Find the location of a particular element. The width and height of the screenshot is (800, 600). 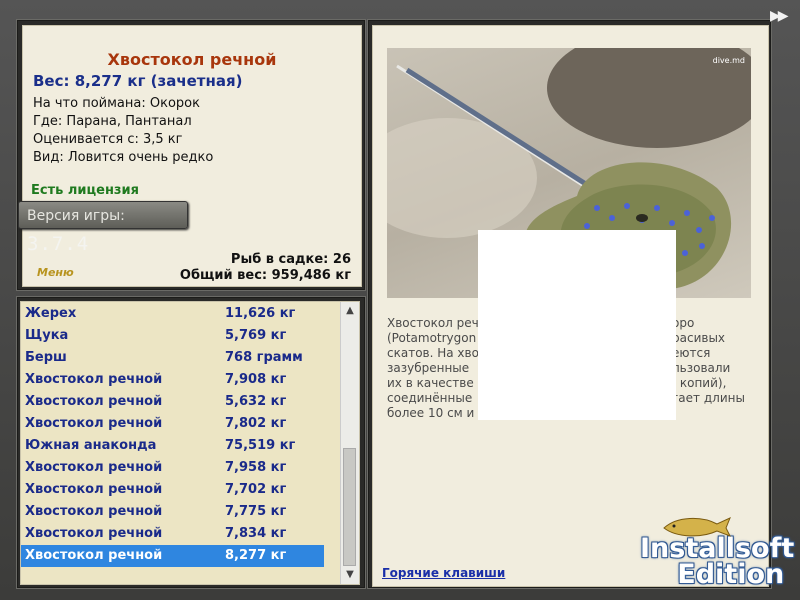

list-item: Жерех 11,626 кг is located at coordinates (172, 314).